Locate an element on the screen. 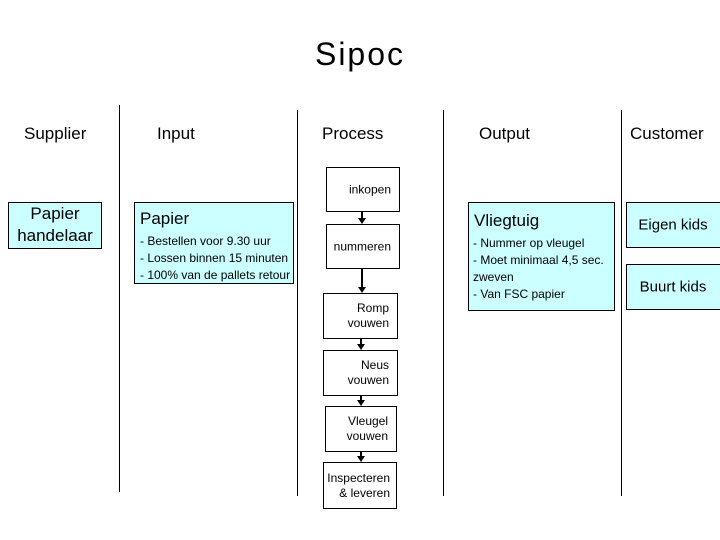 Image resolution: width=720 pixels, height=540 pixels. process-step-label: Romp vouwen is located at coordinates (368, 315).